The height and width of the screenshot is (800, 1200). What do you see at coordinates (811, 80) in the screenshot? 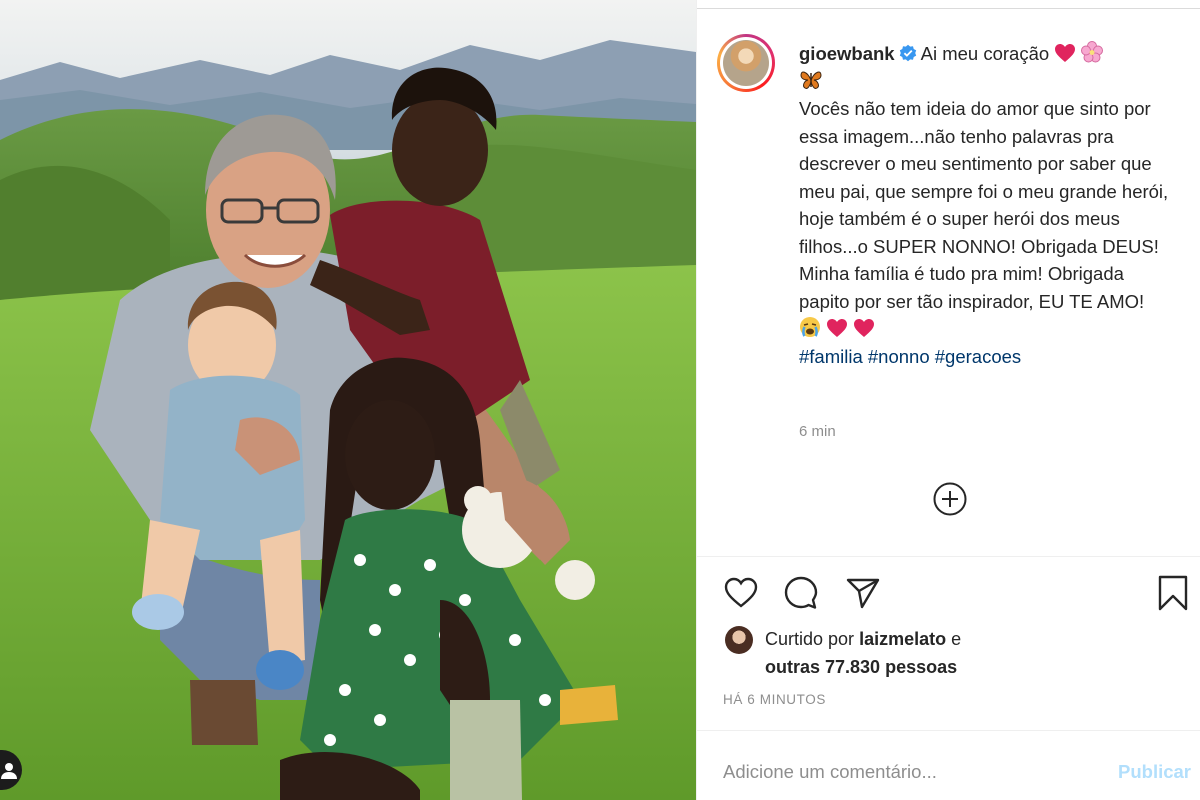
I see `butterfly-emoji-icon` at bounding box center [811, 80].